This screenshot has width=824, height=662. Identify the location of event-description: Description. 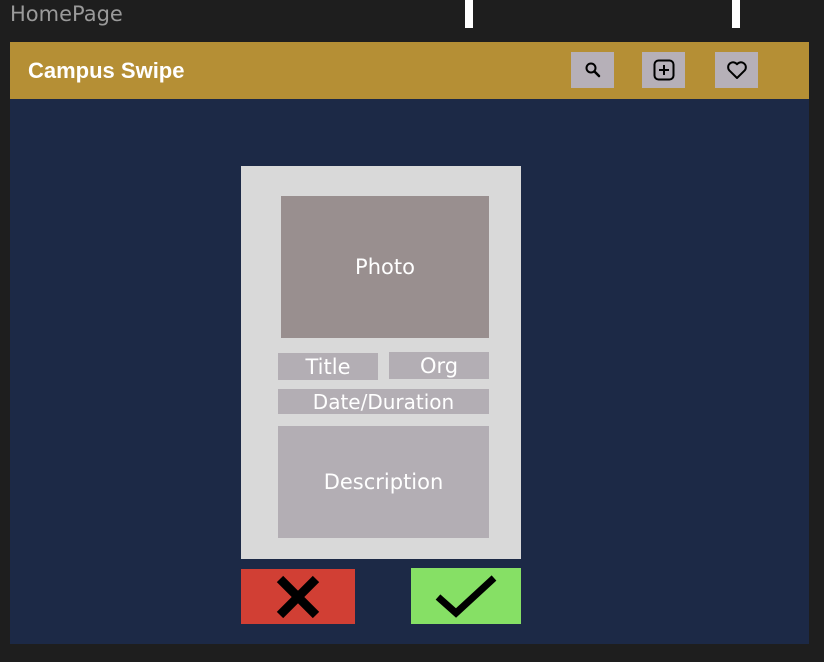
(383, 482).